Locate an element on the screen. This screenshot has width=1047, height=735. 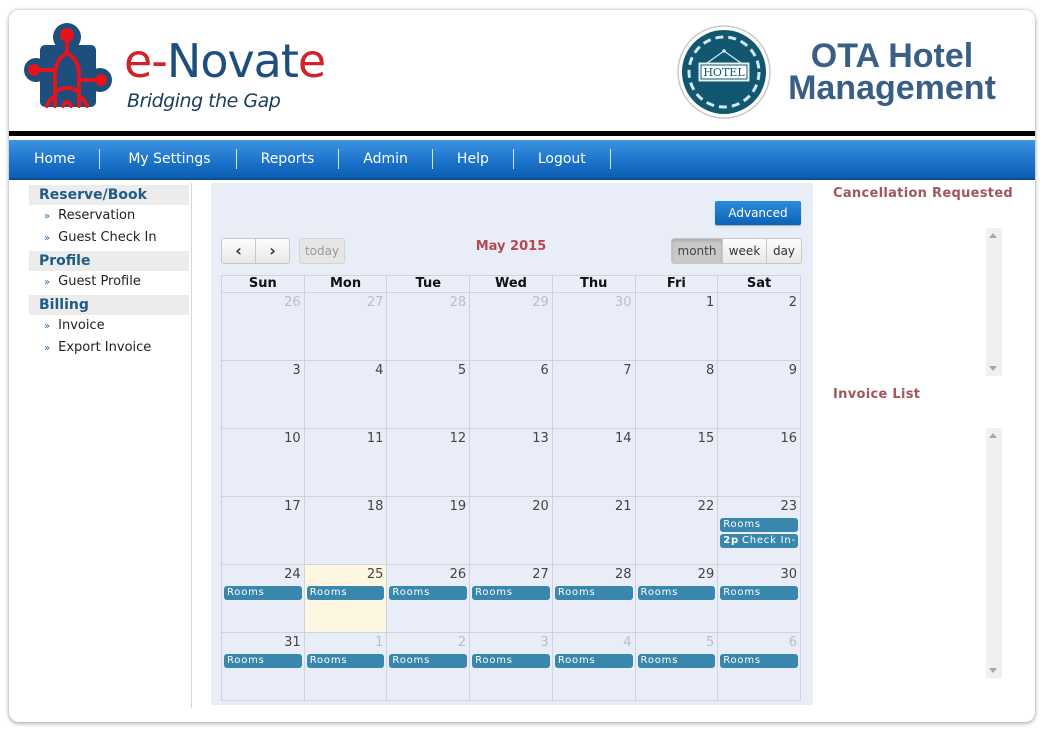
day-cell: 1 is located at coordinates (676, 326).